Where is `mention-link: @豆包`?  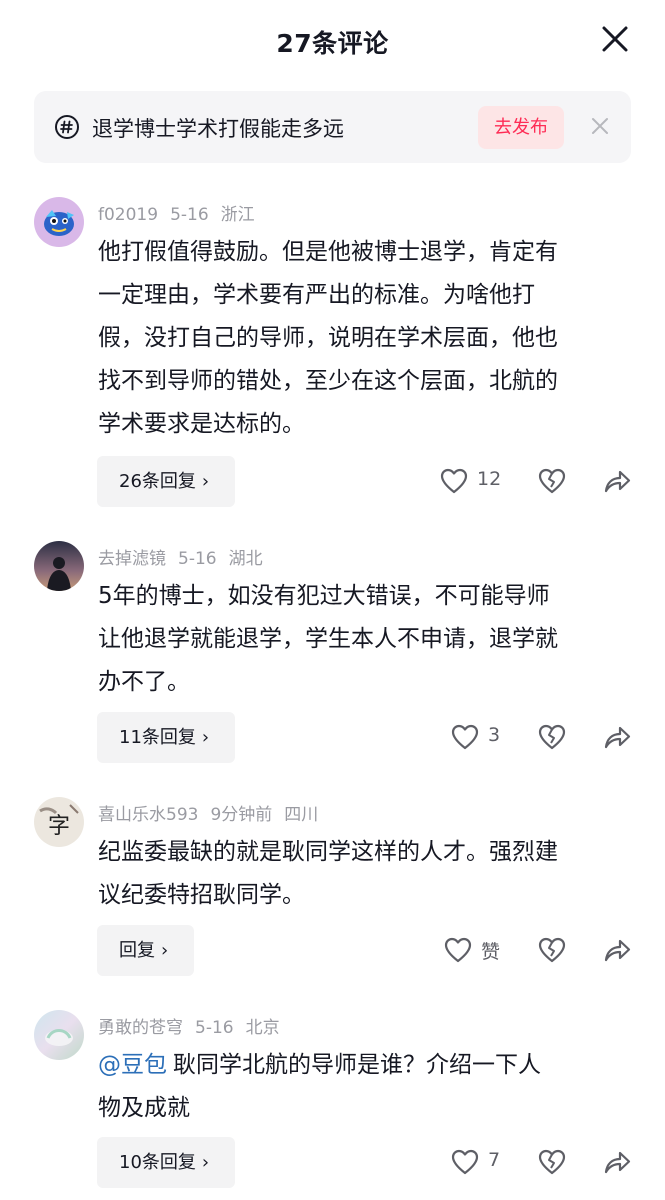 mention-link: @豆包 is located at coordinates (132, 1065).